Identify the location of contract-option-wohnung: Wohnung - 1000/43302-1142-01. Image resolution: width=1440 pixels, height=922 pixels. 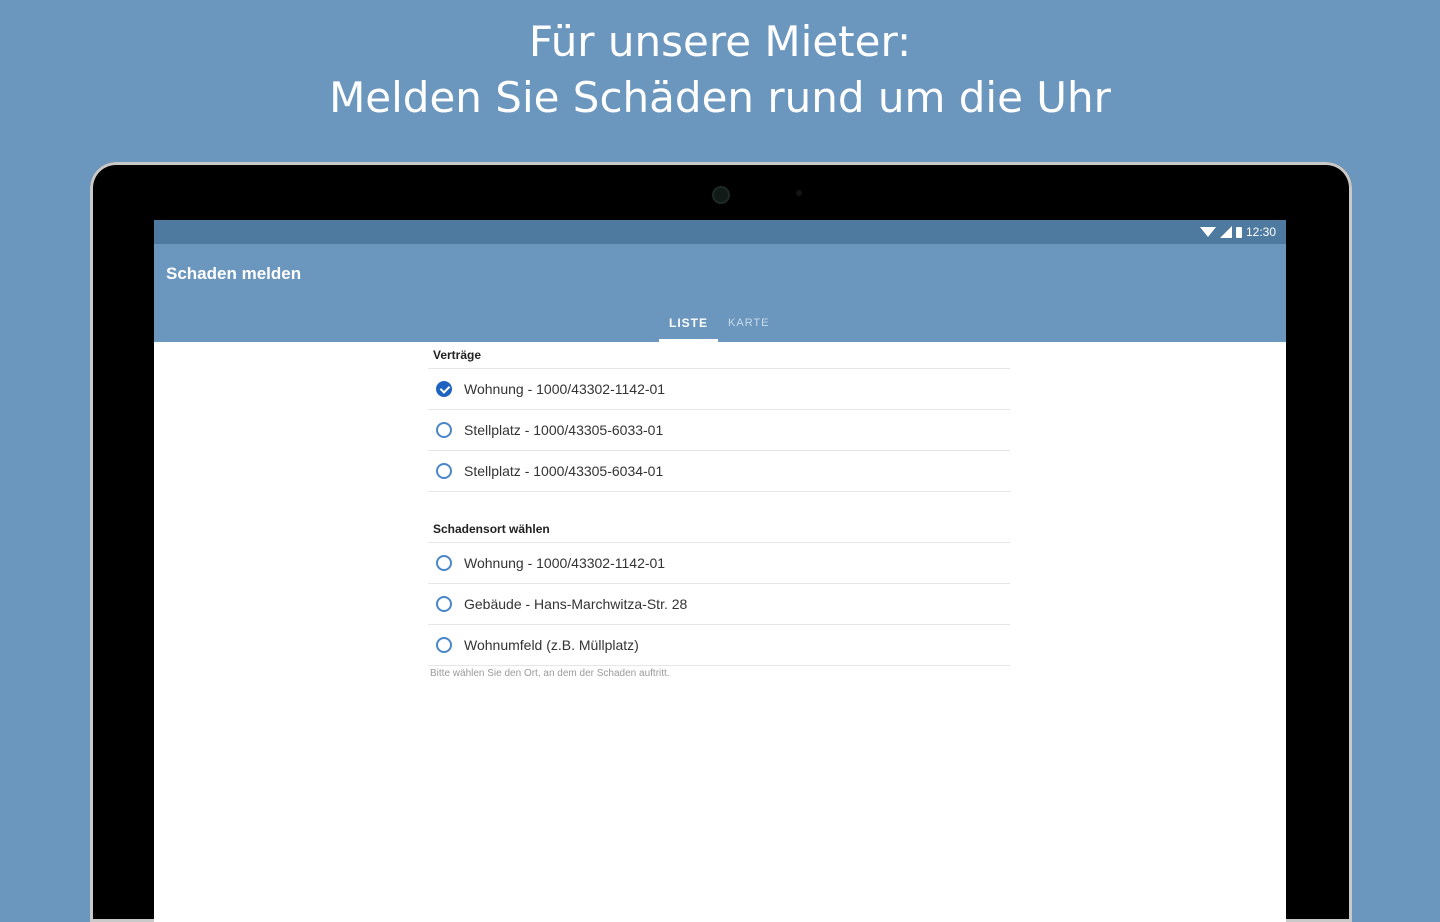
(719, 389).